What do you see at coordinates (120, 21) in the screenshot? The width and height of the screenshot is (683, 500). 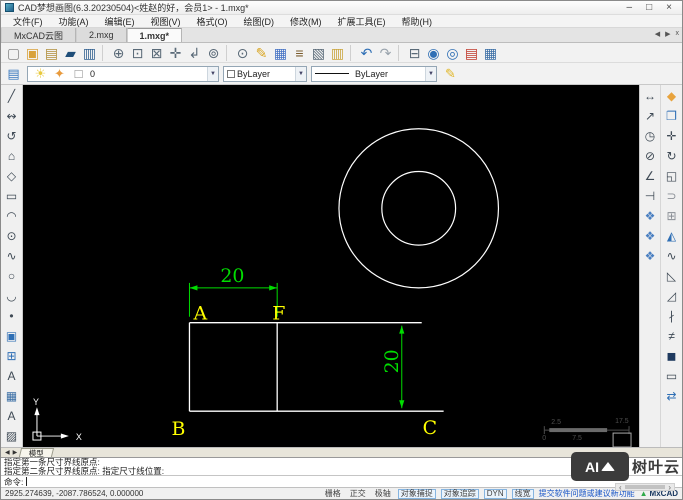 I see `menu-编辑: 编辑(E)` at bounding box center [120, 21].